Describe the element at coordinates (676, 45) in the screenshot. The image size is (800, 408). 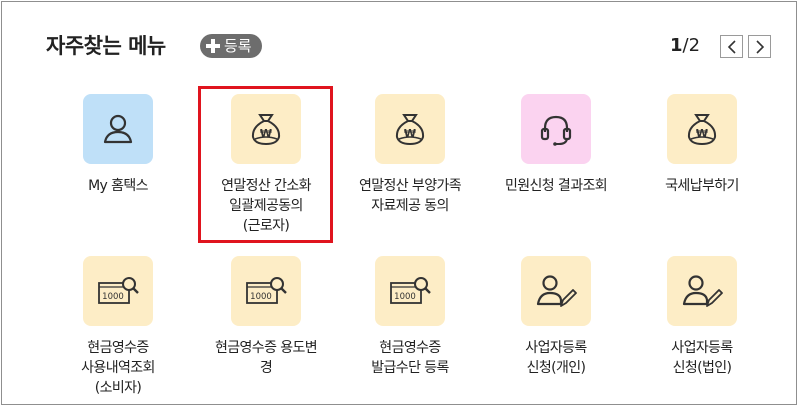
I see `page-current: 1` at that location.